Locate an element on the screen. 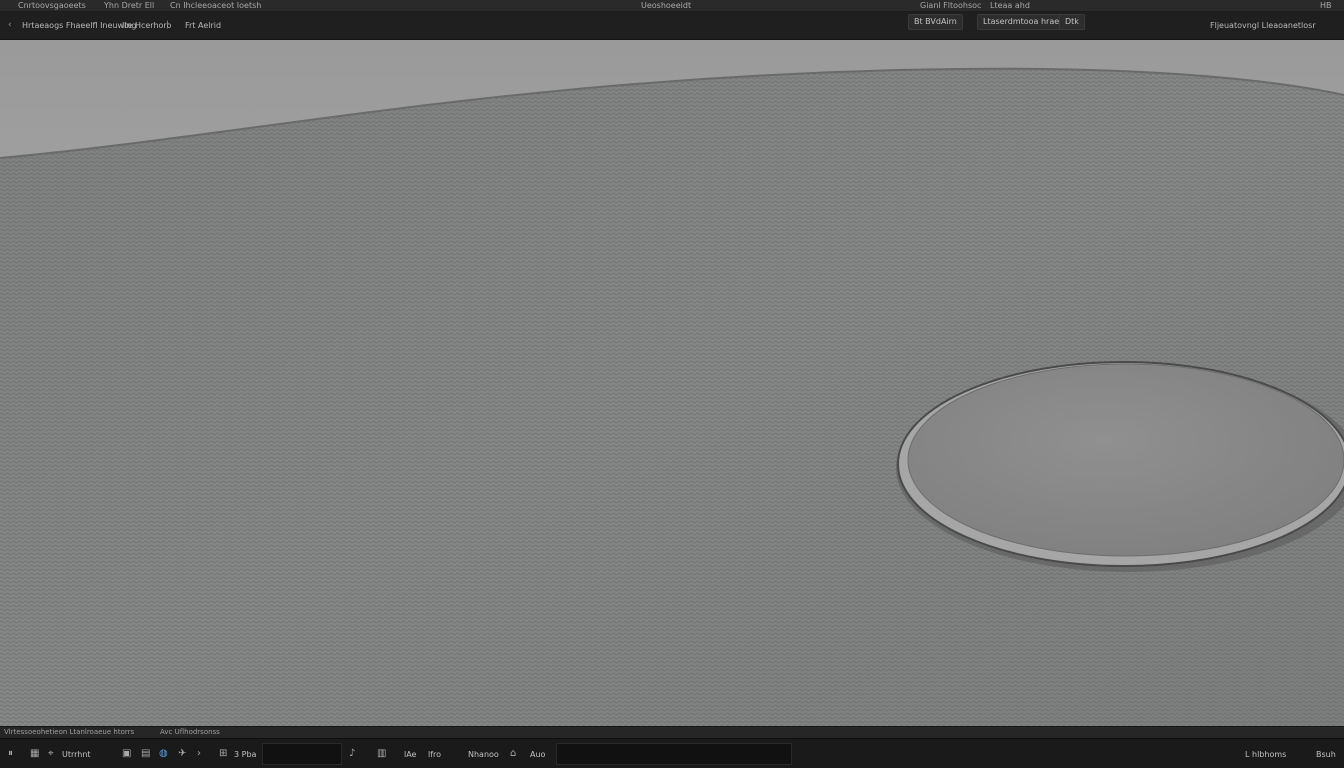  lock-icon: ⌂ is located at coordinates (513, 753).